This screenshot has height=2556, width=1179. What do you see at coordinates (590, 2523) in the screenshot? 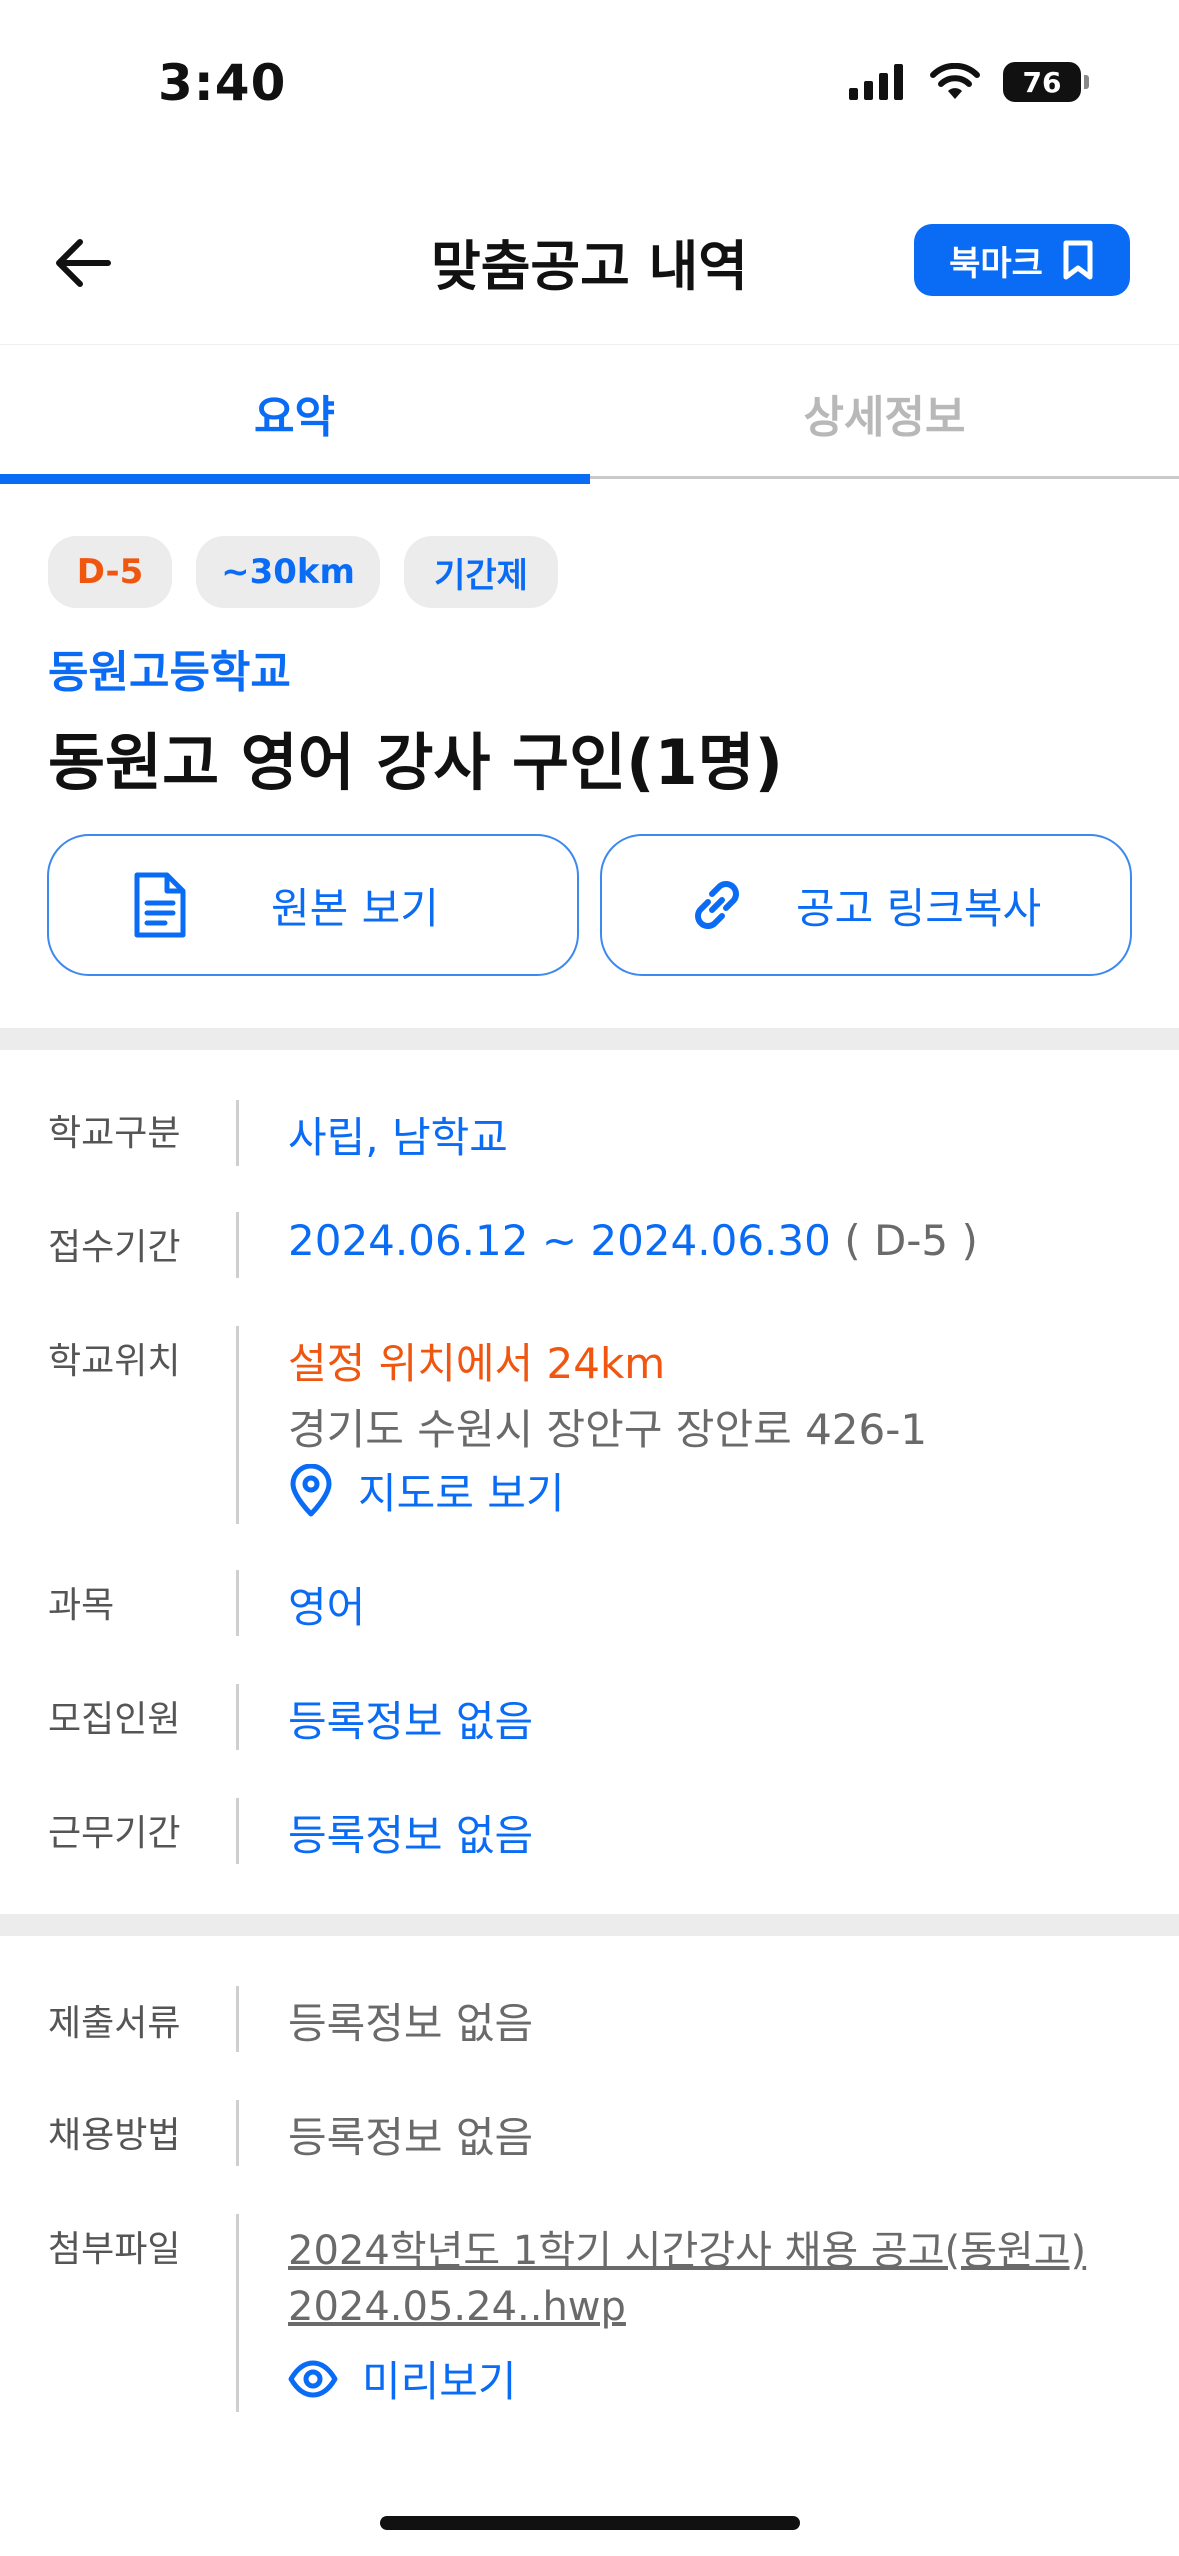
I see `home-indicator` at bounding box center [590, 2523].